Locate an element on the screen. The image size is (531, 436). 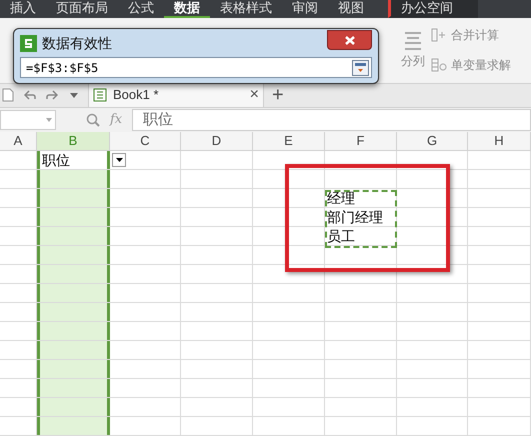
menu-tab: 表格样式 is located at coordinates (246, 9).